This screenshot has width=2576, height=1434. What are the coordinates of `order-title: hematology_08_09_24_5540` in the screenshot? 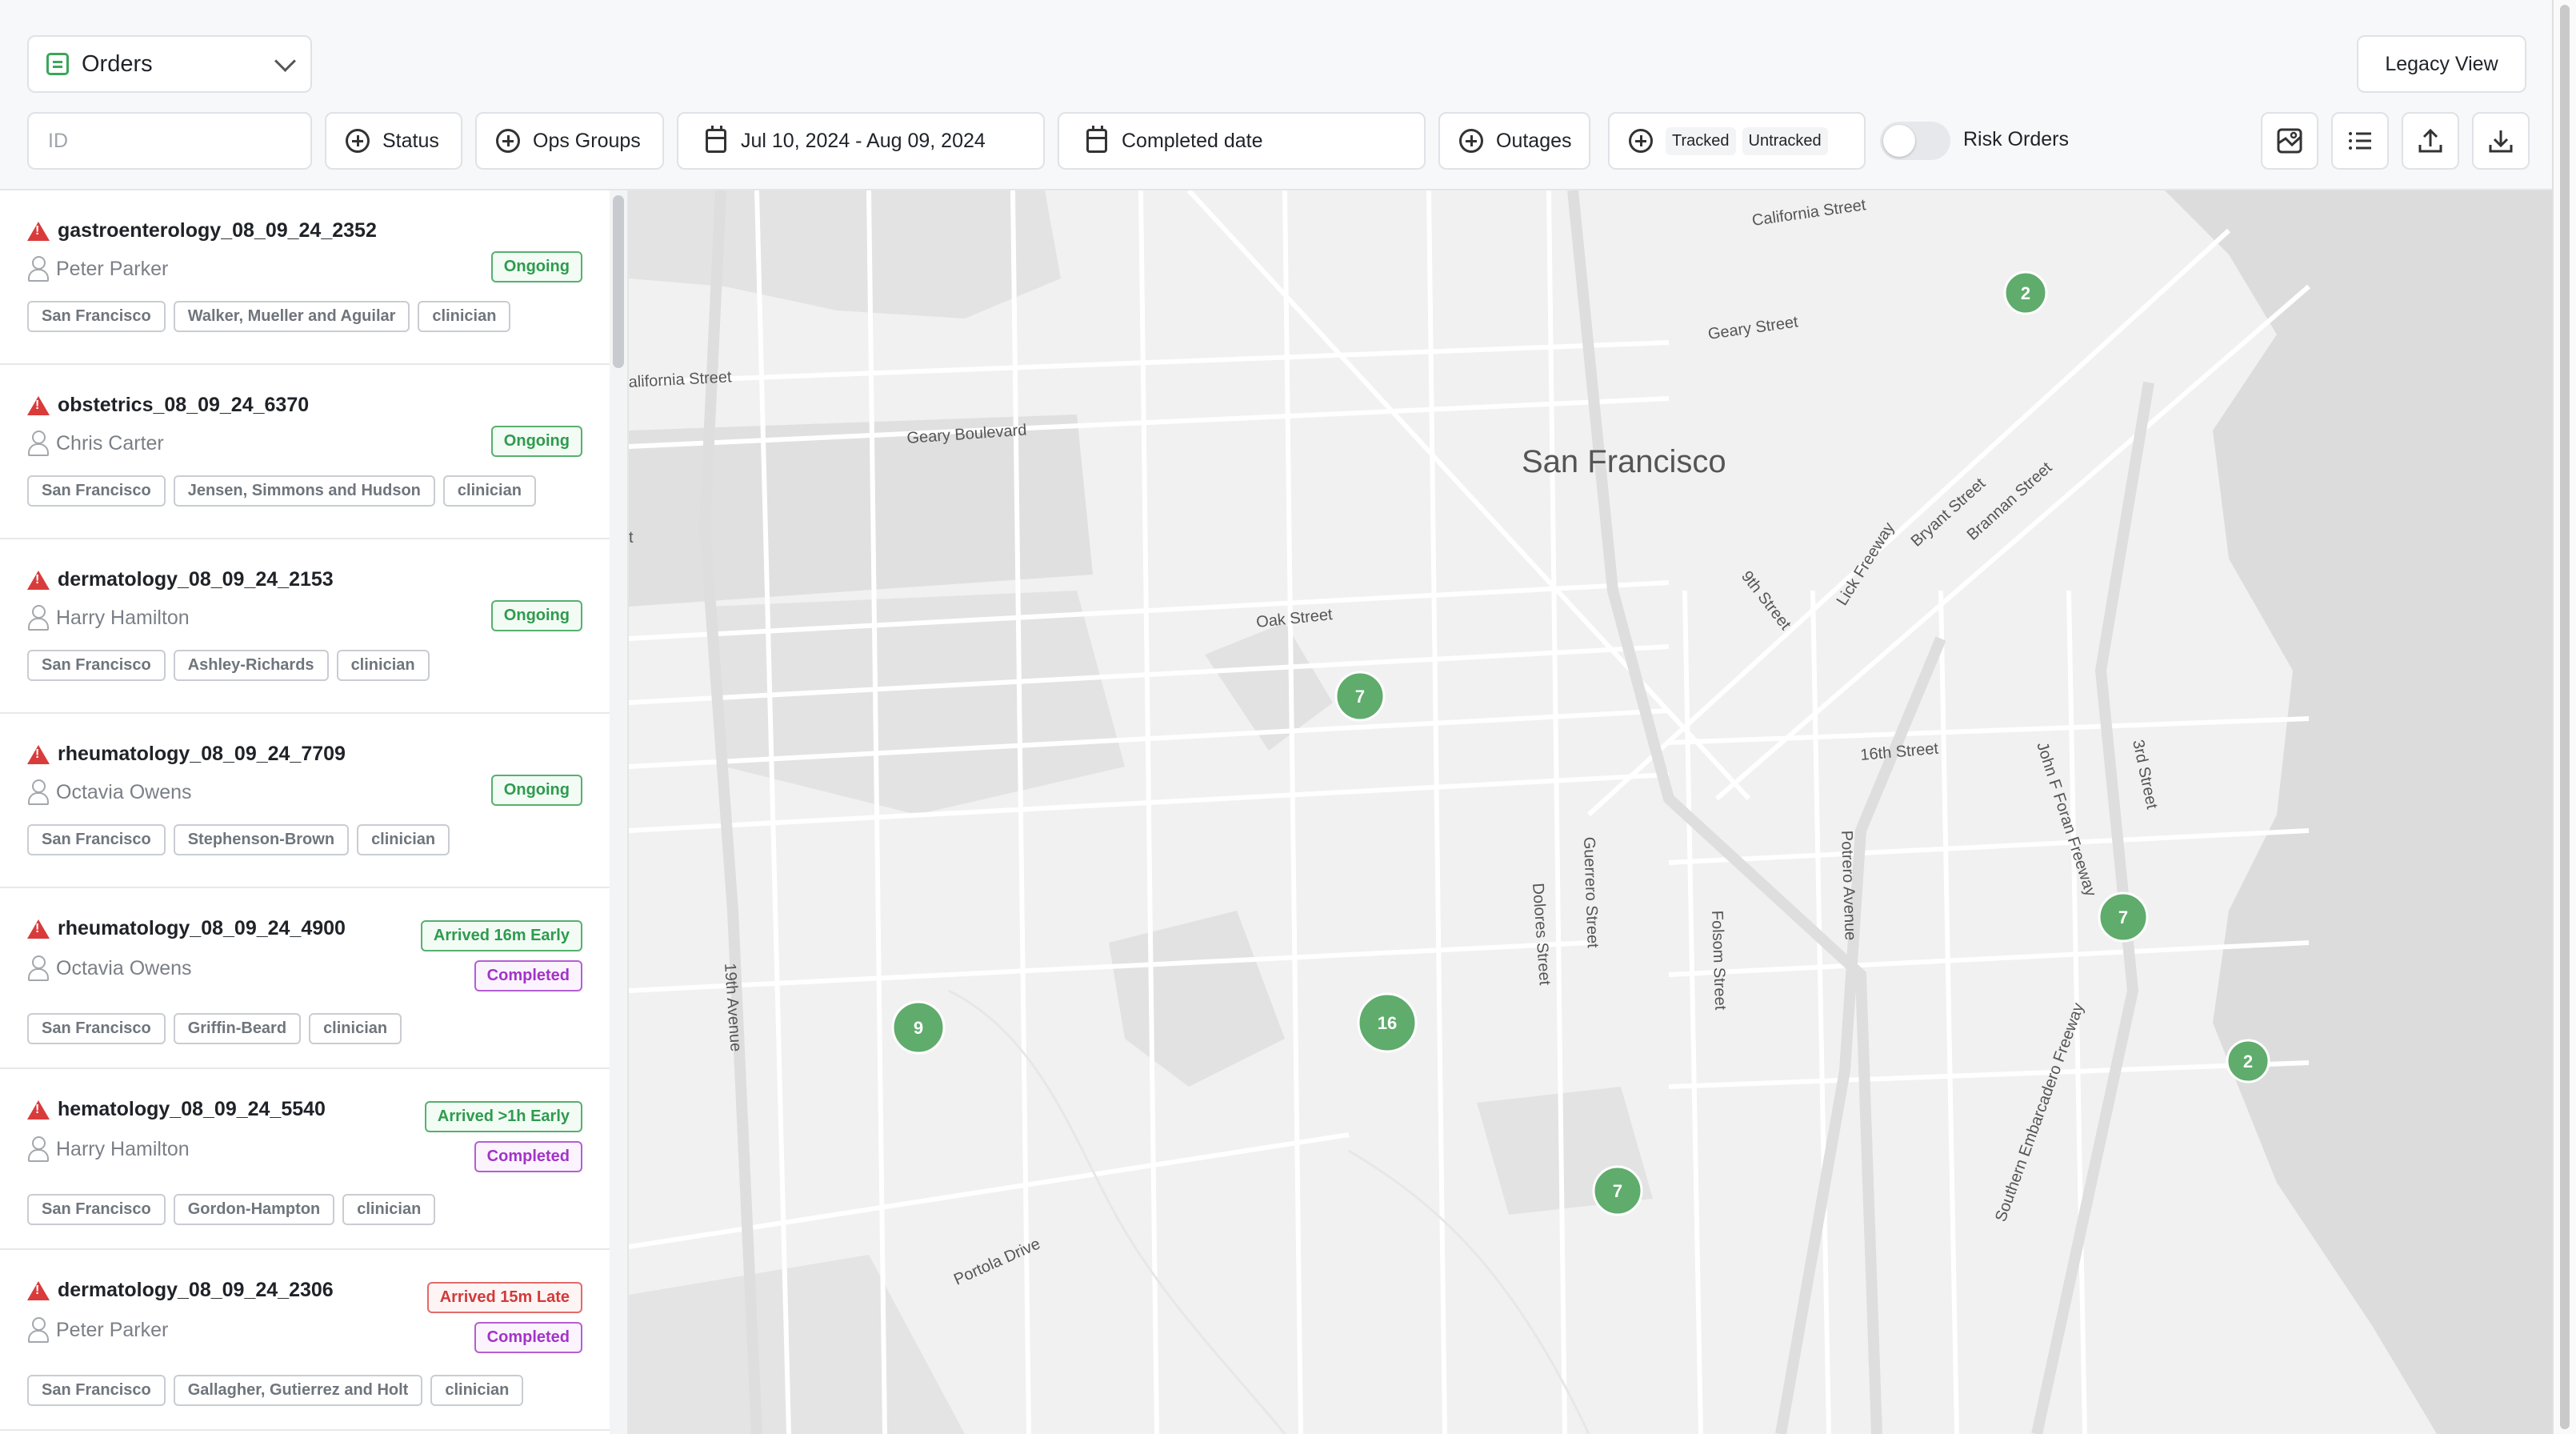 It's located at (176, 1109).